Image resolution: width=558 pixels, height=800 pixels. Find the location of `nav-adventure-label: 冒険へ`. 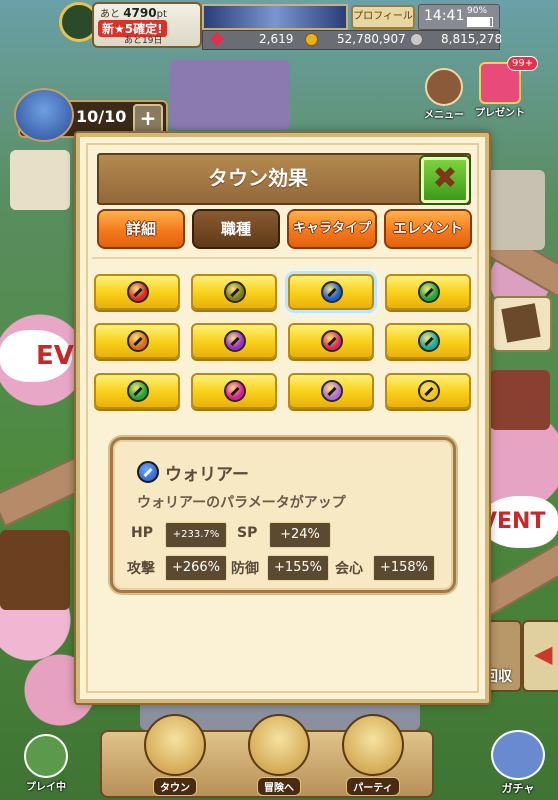

nav-adventure-label: 冒険へ is located at coordinates (279, 786).